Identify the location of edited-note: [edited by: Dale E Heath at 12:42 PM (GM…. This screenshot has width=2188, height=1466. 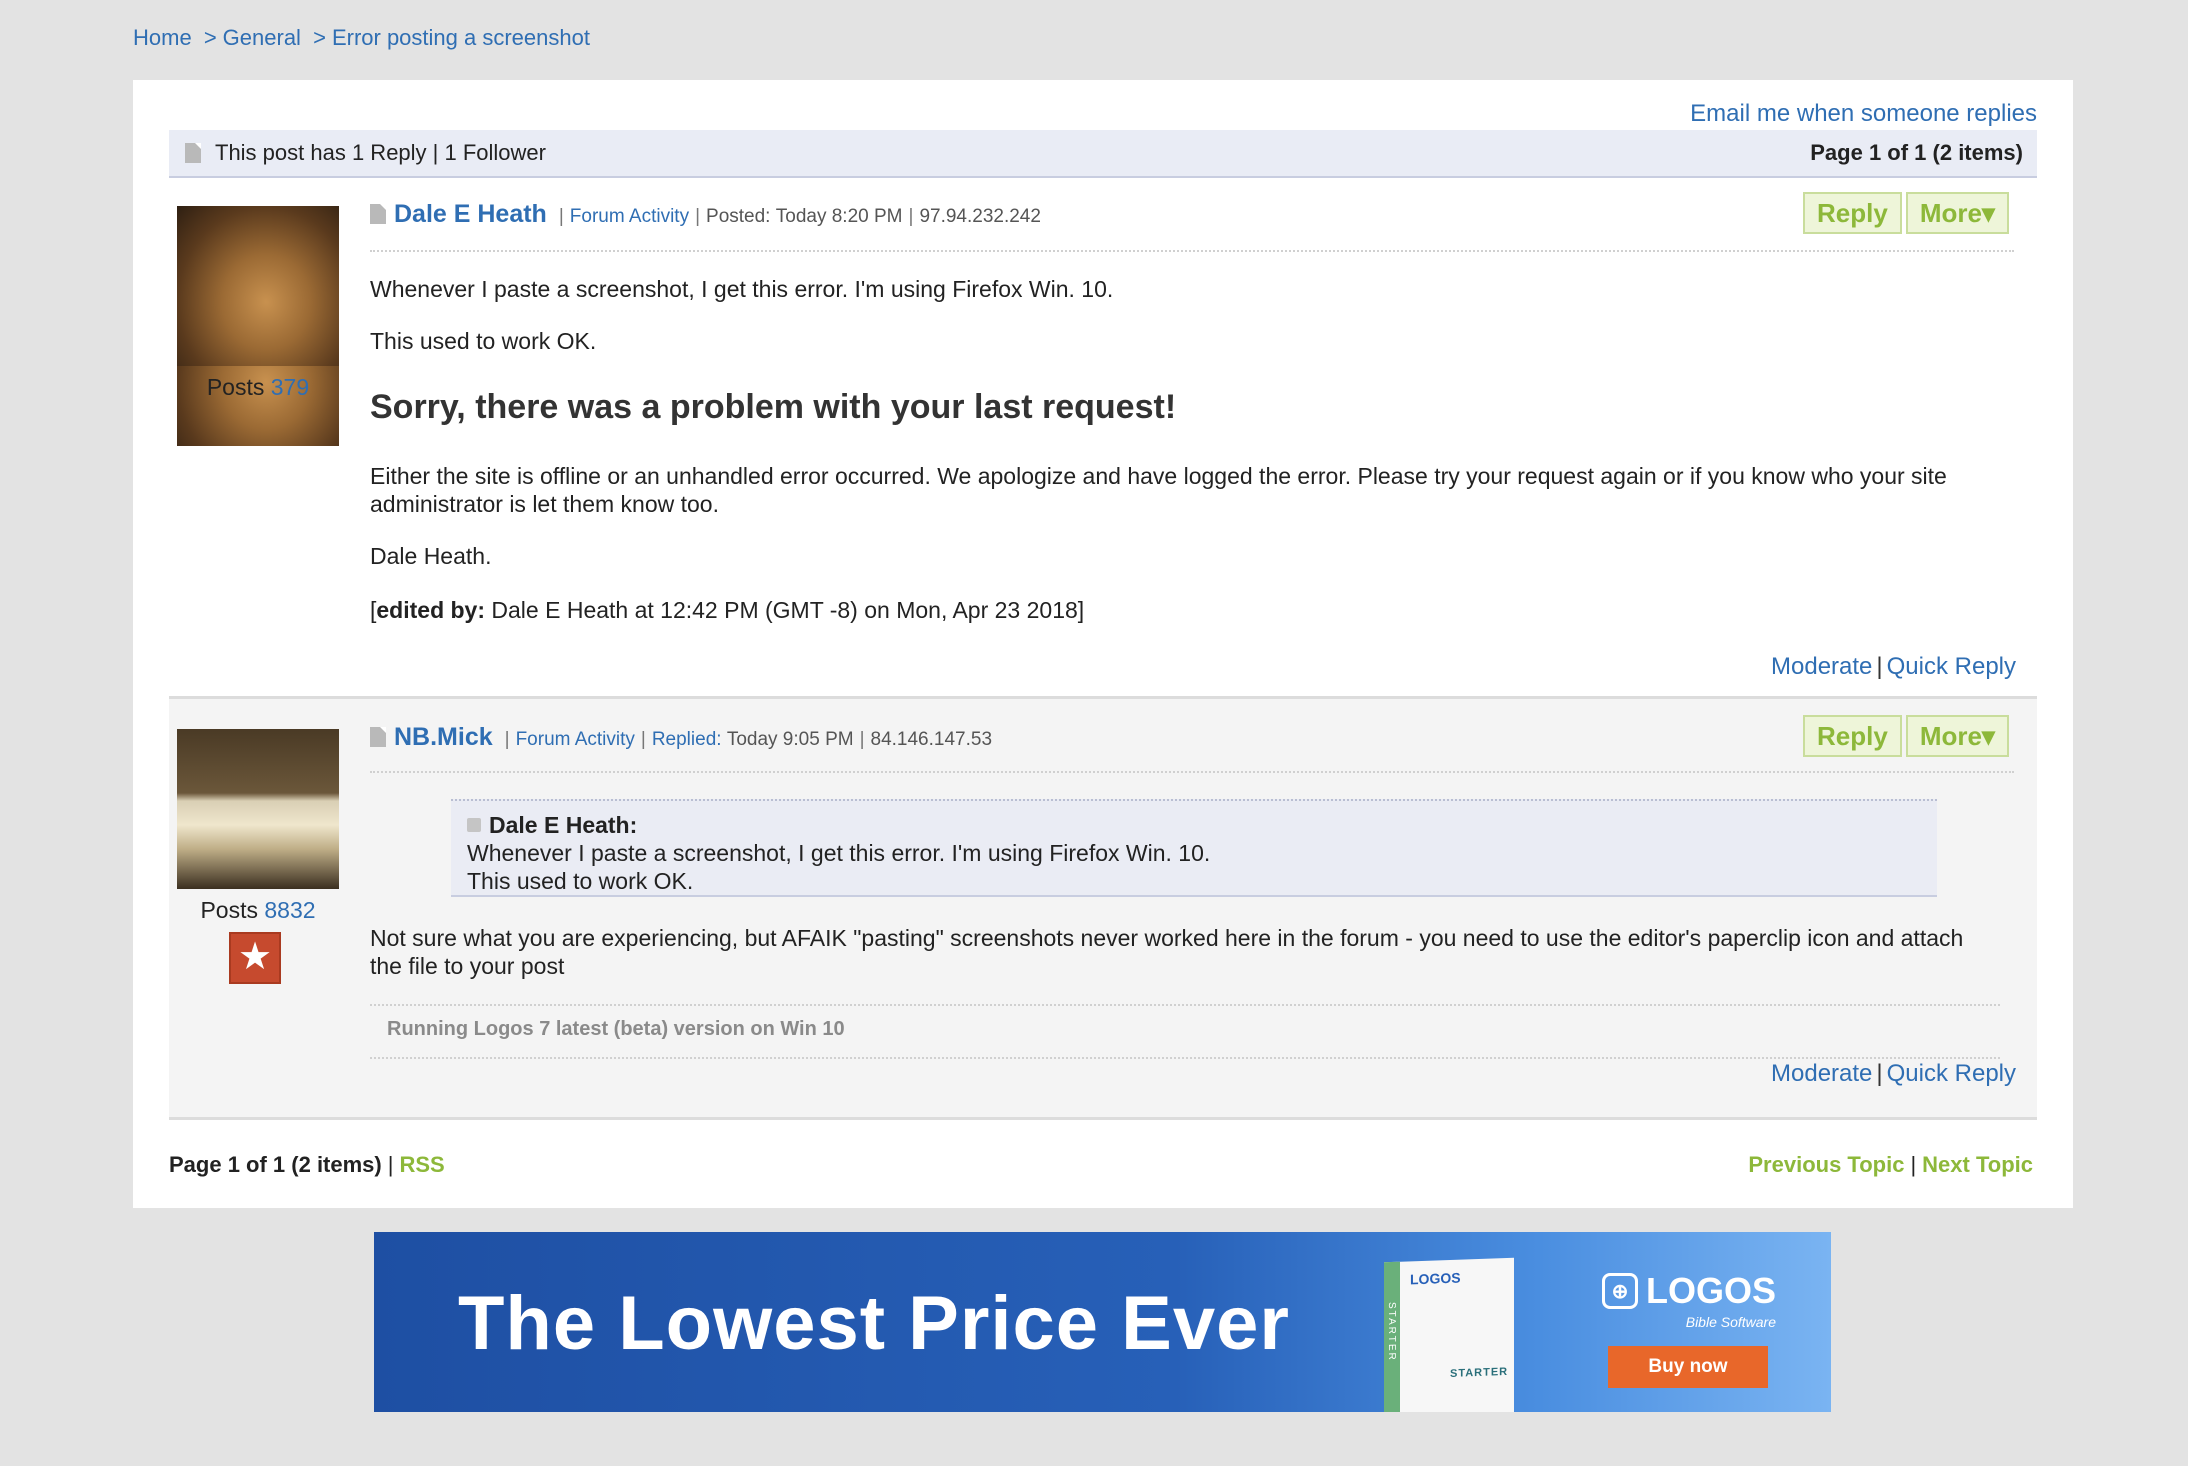
(727, 610).